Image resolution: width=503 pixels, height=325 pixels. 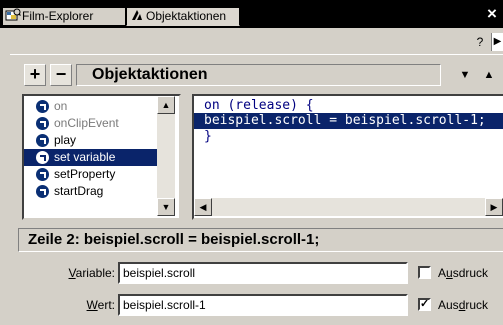 I want to click on variable-expression-label: Ausdruck, so click(x=463, y=273).